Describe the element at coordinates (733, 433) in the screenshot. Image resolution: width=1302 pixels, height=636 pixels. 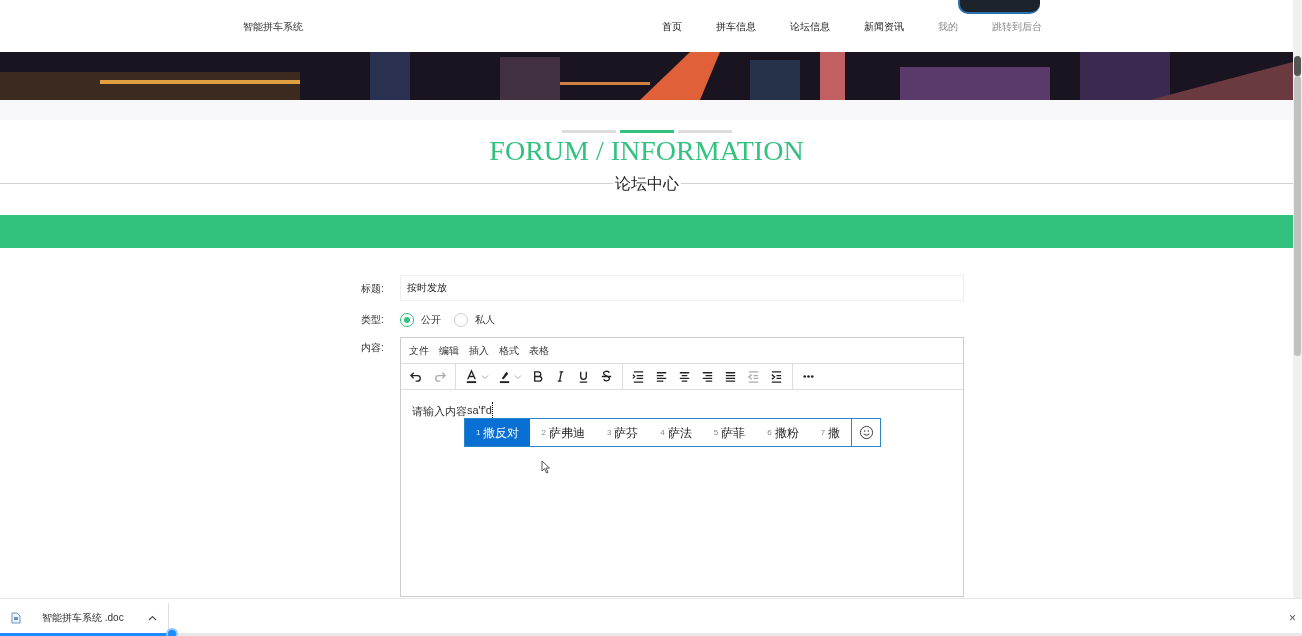
I see `candidate-text: 萨菲` at that location.